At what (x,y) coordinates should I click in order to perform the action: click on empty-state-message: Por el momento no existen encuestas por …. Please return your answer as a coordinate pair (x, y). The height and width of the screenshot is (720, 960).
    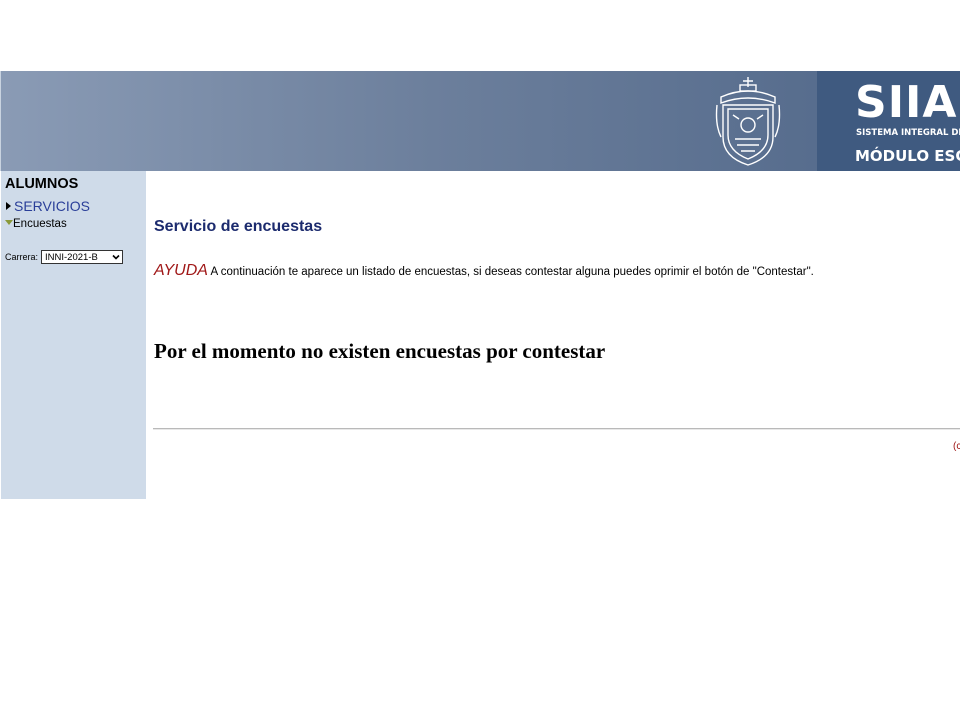
    Looking at the image, I should click on (380, 351).